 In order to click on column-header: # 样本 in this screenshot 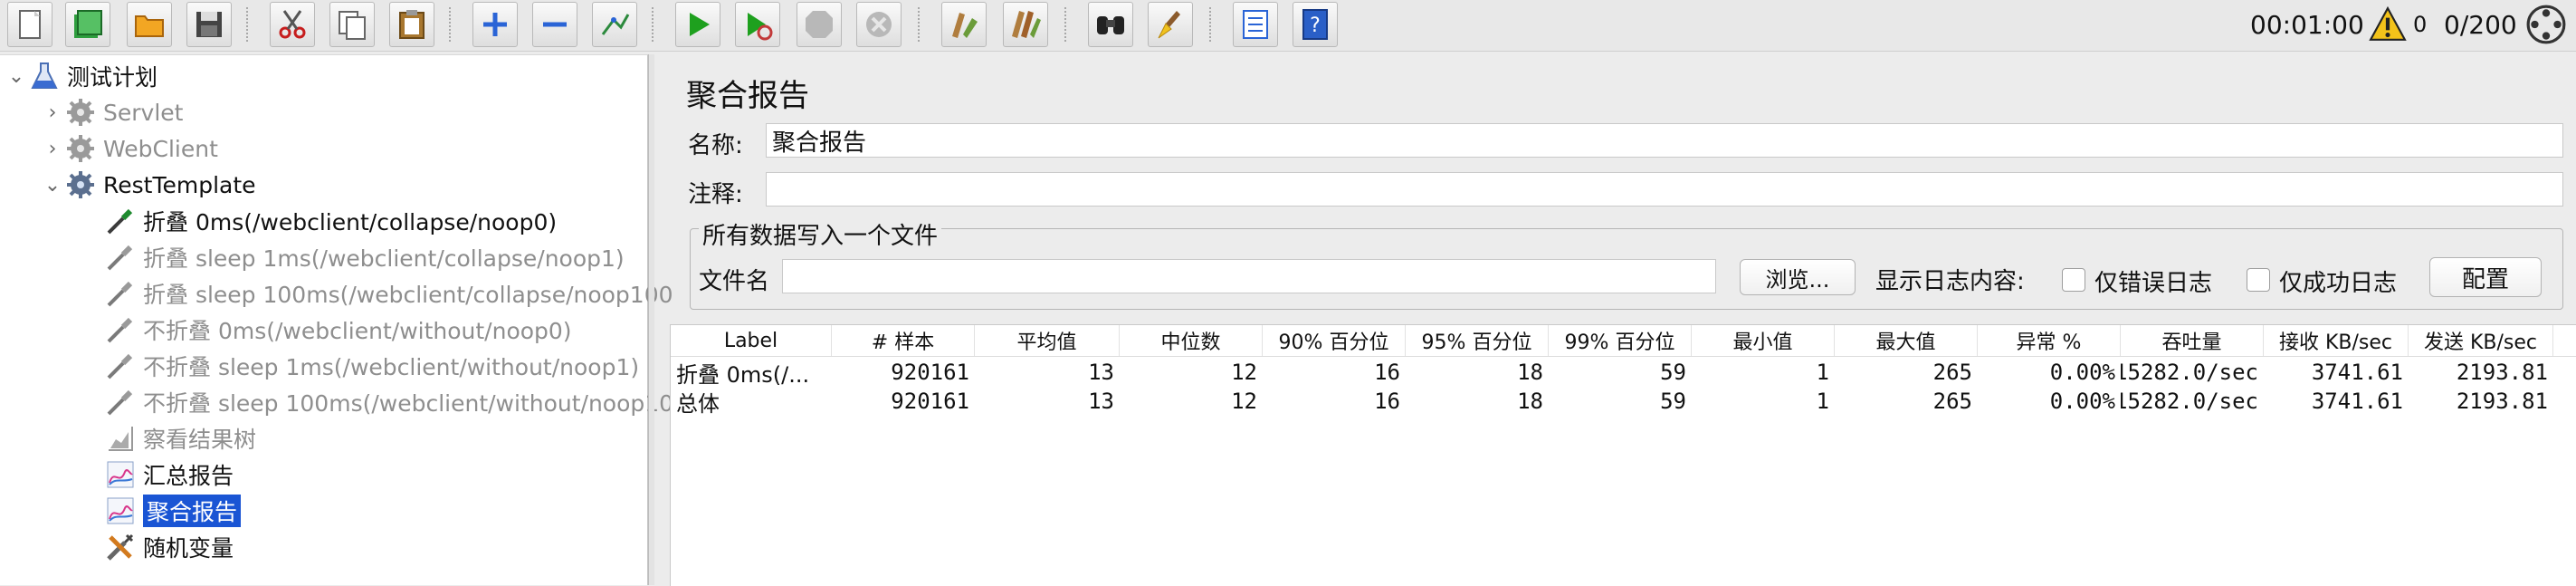, I will do `click(904, 340)`.